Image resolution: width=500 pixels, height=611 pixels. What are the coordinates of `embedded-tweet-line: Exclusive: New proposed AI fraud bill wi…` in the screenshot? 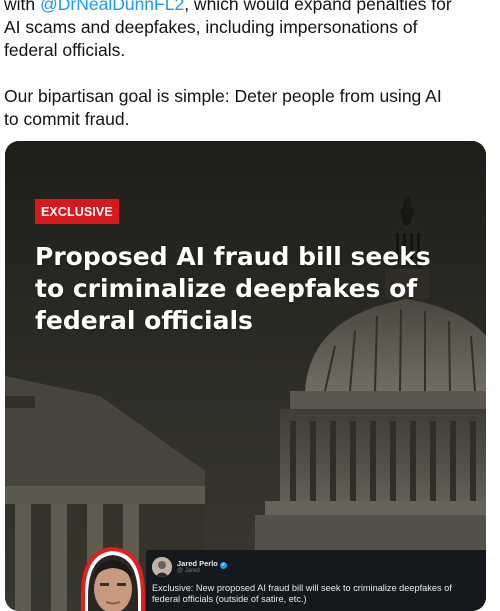 It's located at (302, 588).